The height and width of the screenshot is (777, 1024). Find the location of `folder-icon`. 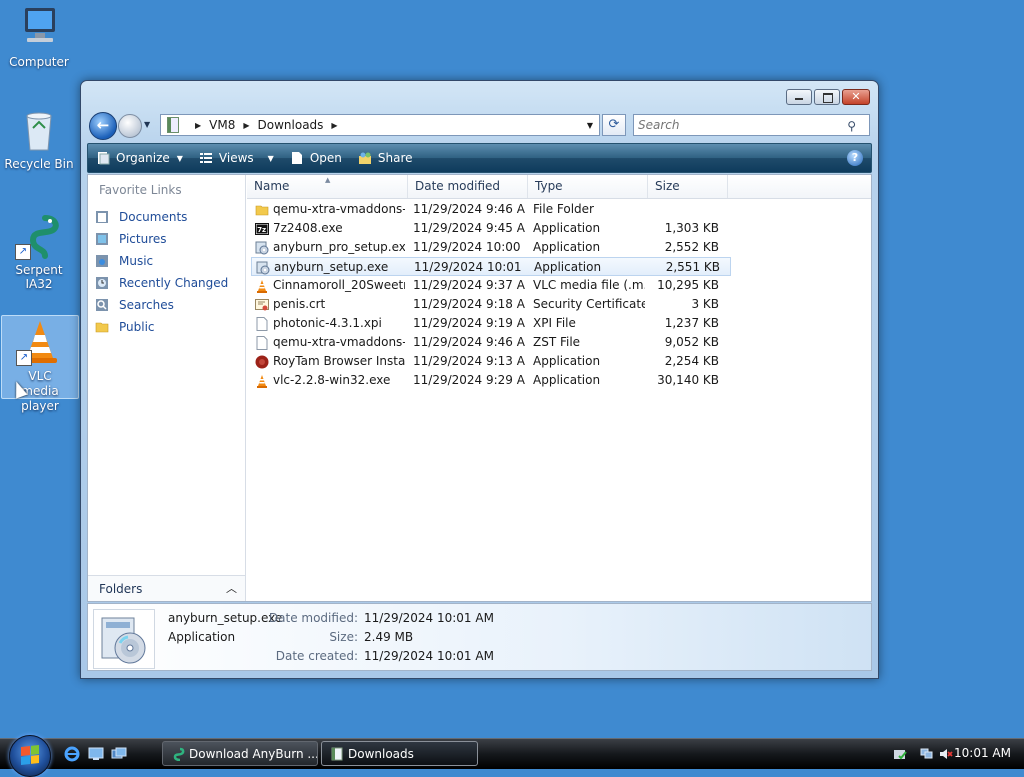

folder-icon is located at coordinates (262, 210).